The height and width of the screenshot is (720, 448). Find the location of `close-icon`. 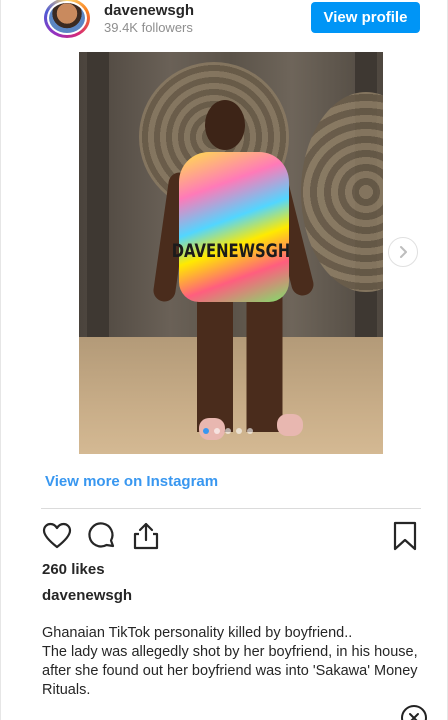

close-icon is located at coordinates (414, 712).